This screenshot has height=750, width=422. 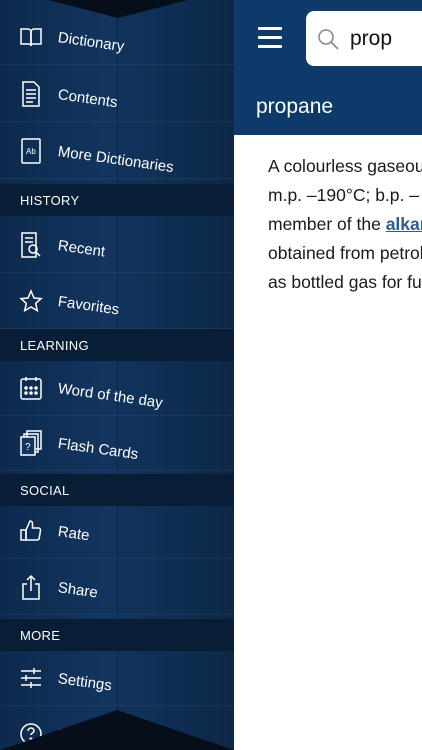 I want to click on section-header-learning: LEARNING, so click(x=117, y=345).